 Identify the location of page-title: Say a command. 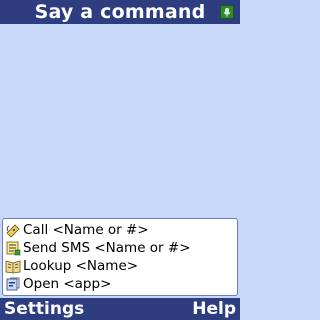
(120, 12).